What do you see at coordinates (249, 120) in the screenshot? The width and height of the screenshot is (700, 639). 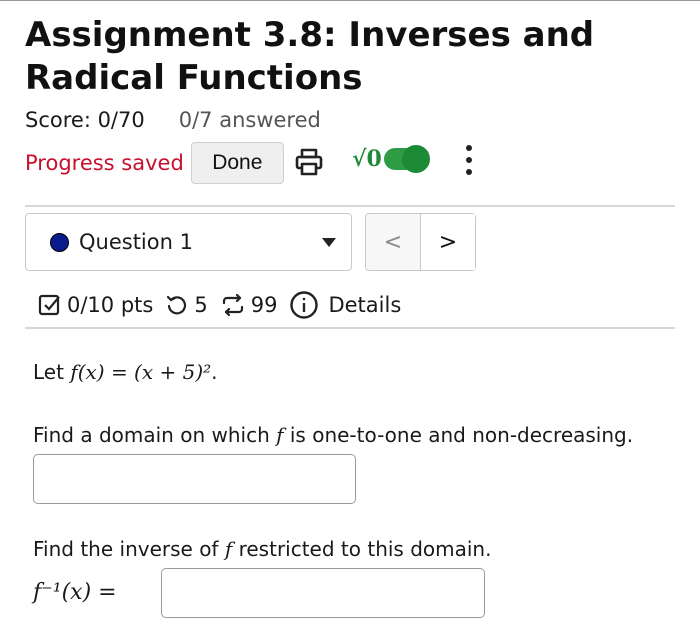 I see `answered-count: 0/7 answered` at bounding box center [249, 120].